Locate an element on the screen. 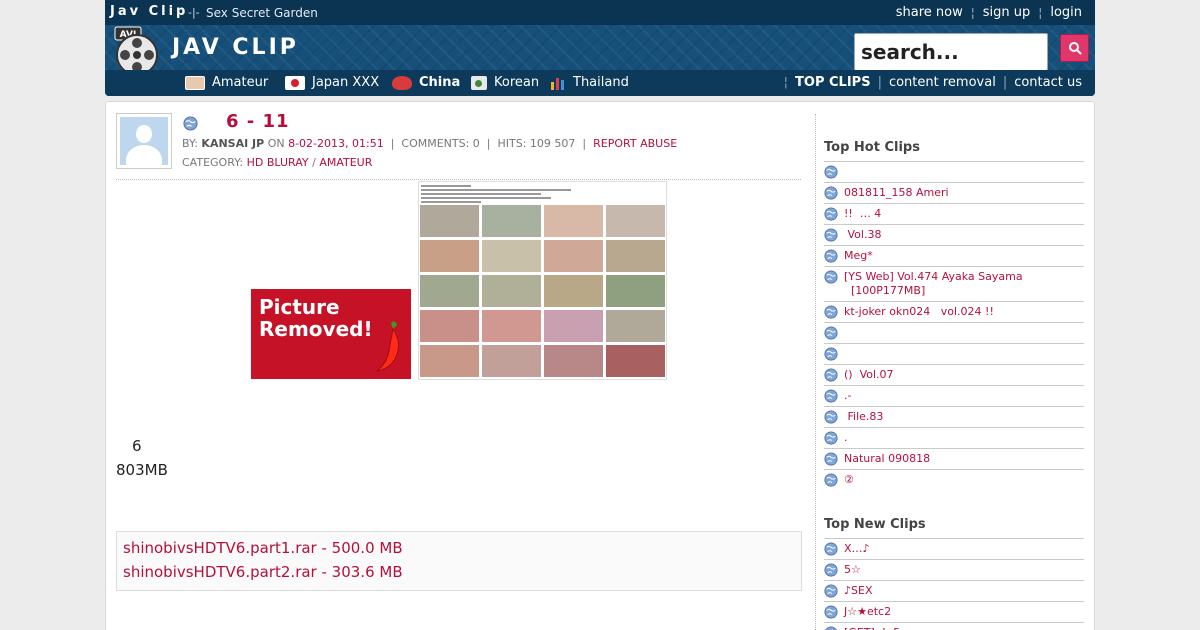 This screenshot has height=630, width=1200. nav-item-china: China is located at coordinates (426, 82).